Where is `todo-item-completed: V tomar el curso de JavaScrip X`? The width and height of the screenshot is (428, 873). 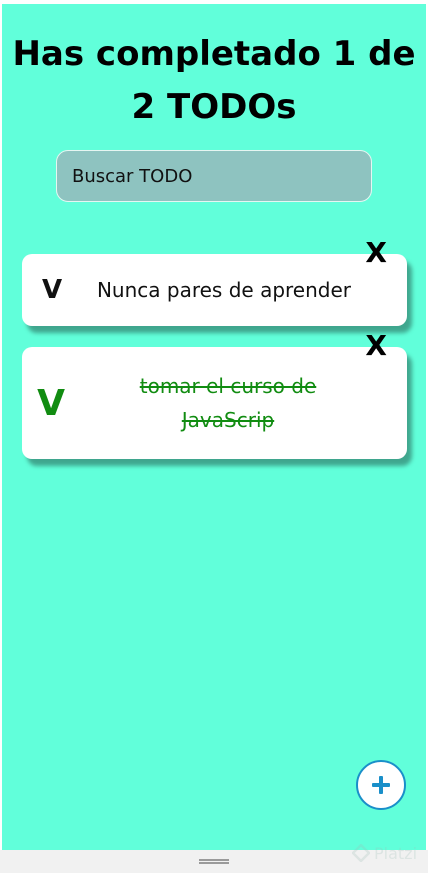 todo-item-completed: V tomar el curso de JavaScrip X is located at coordinates (214, 394).